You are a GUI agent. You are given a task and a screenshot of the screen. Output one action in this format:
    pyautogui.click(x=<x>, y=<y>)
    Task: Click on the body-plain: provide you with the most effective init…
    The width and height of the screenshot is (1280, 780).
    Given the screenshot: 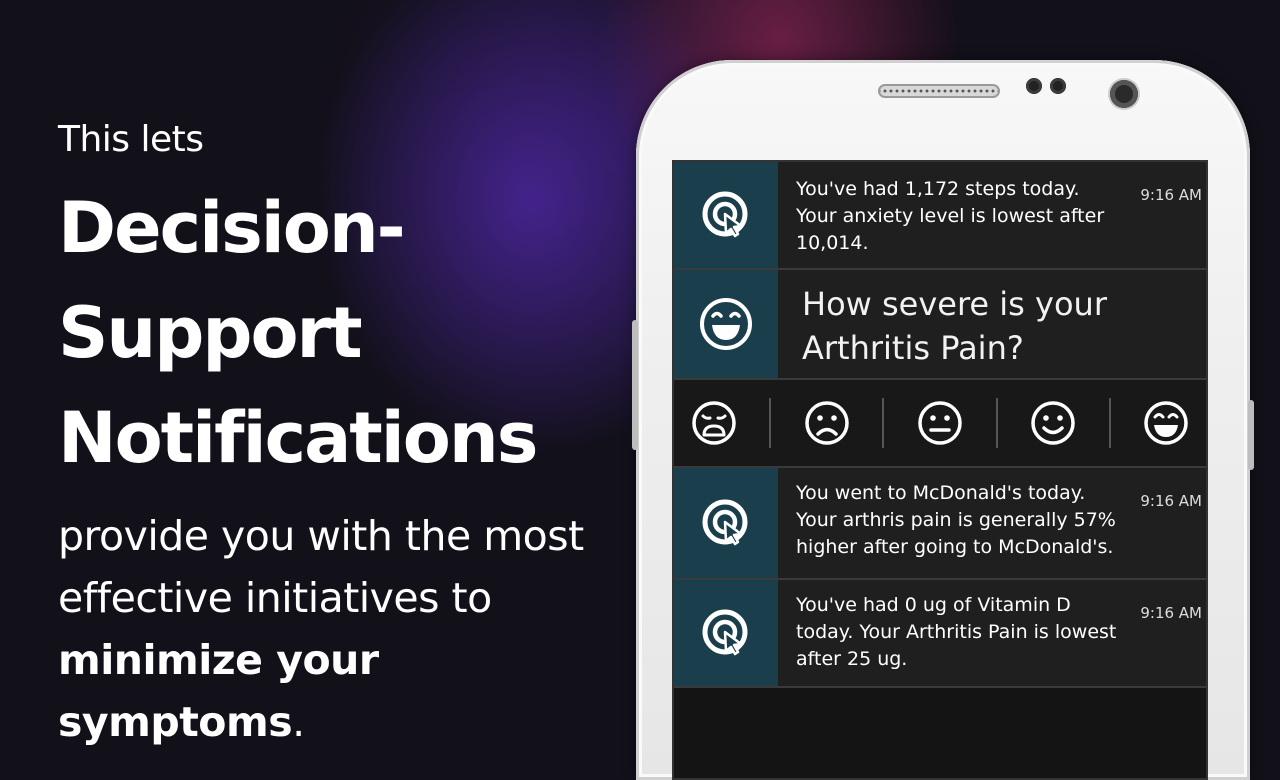 What is the action you would take?
    pyautogui.click(x=321, y=567)
    